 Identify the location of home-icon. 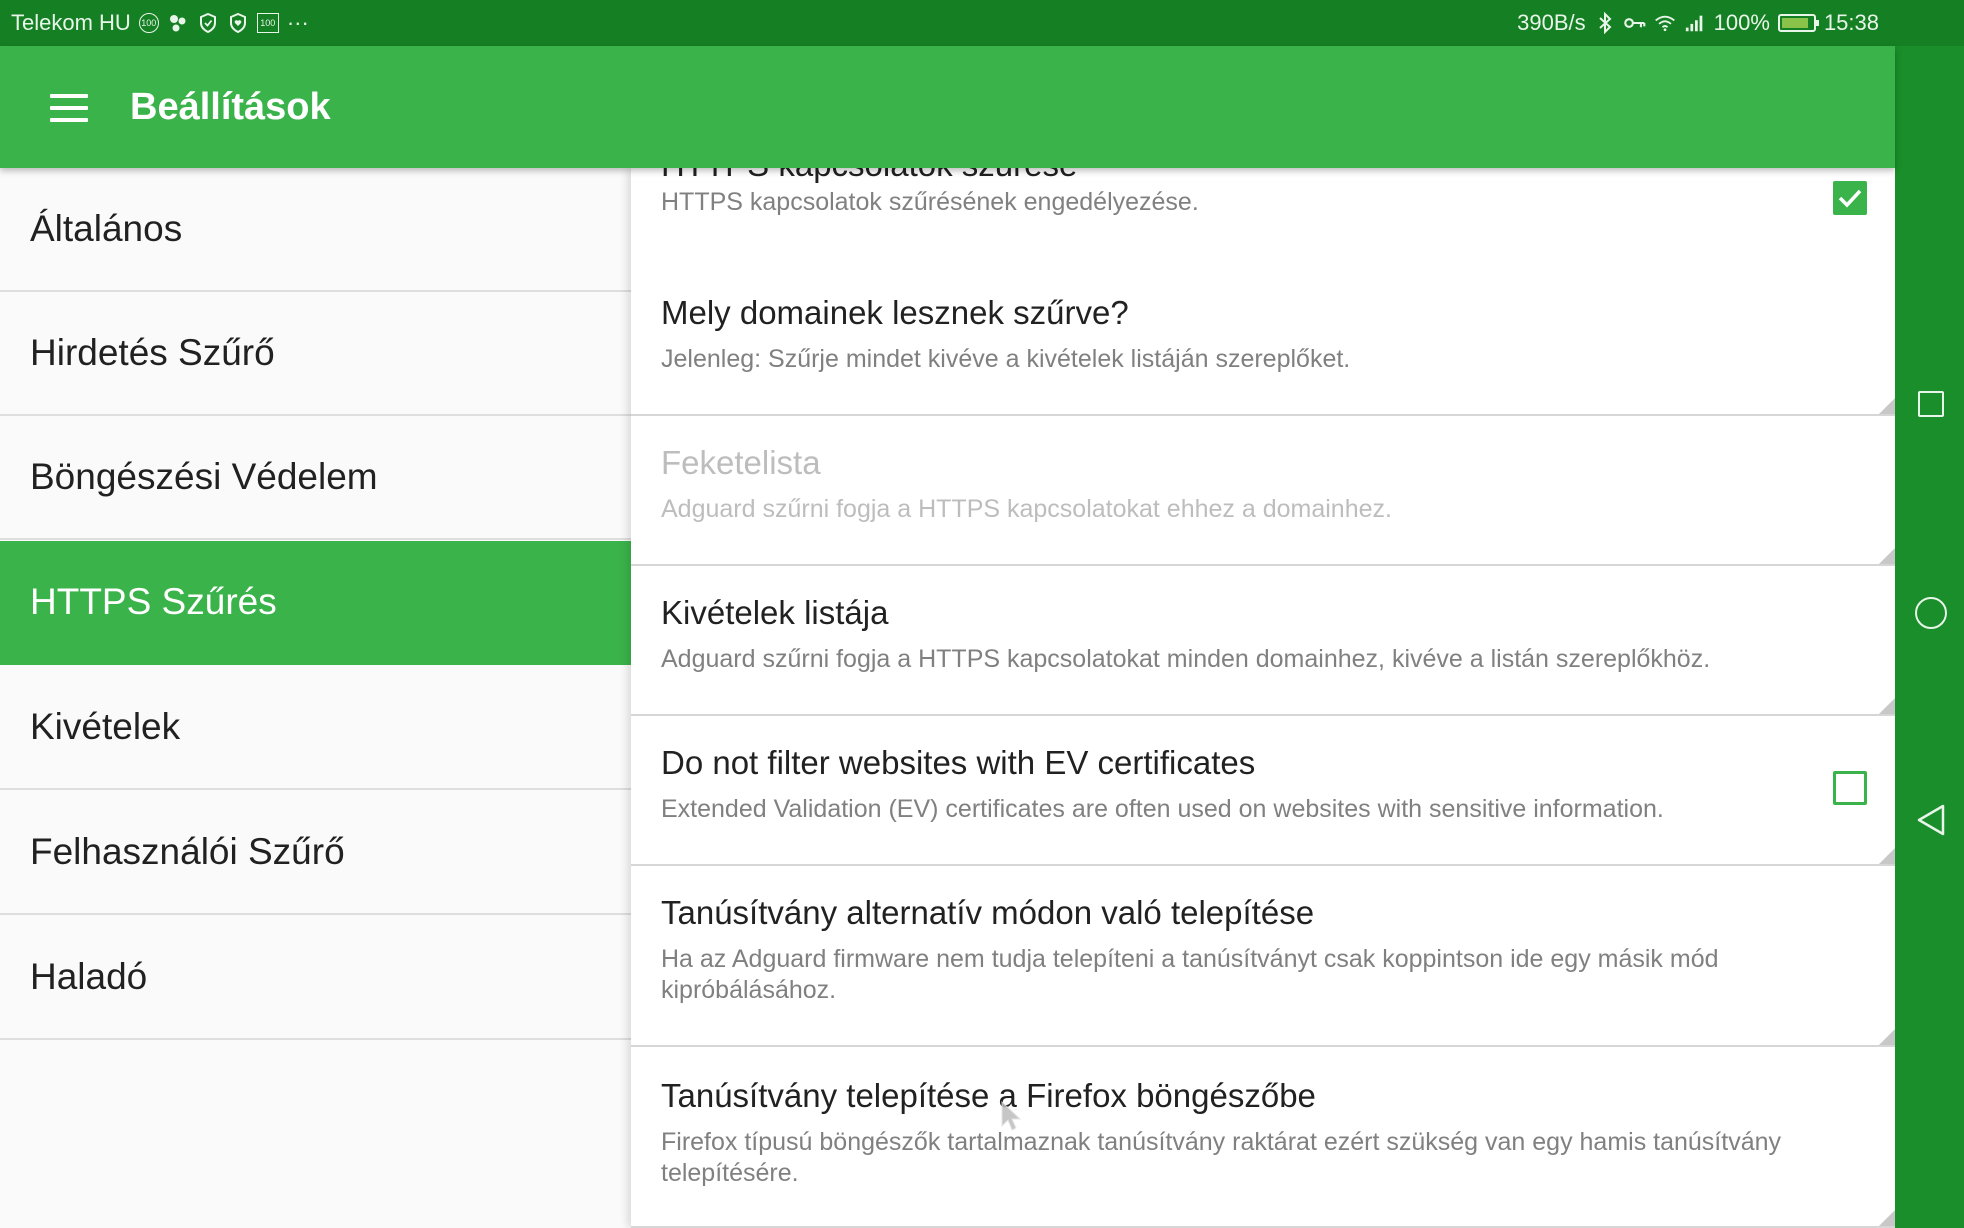
(1931, 613).